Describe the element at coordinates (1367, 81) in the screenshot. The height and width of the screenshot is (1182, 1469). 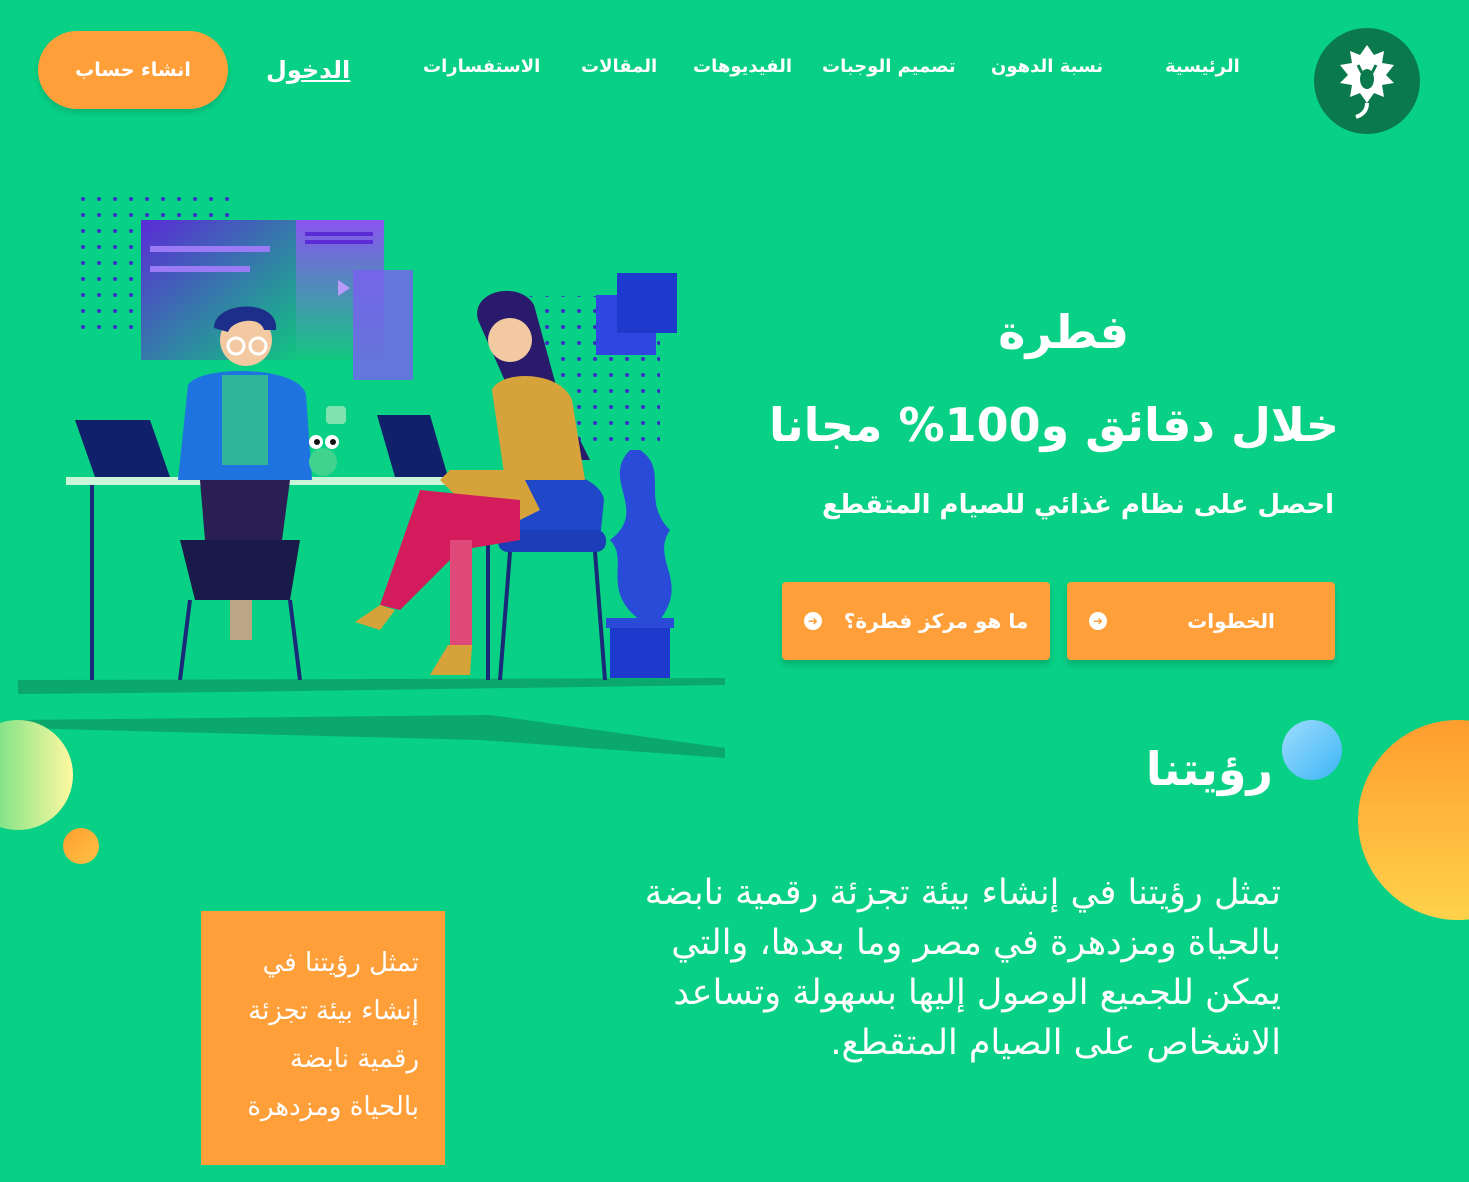
I see `logo-icon` at that location.